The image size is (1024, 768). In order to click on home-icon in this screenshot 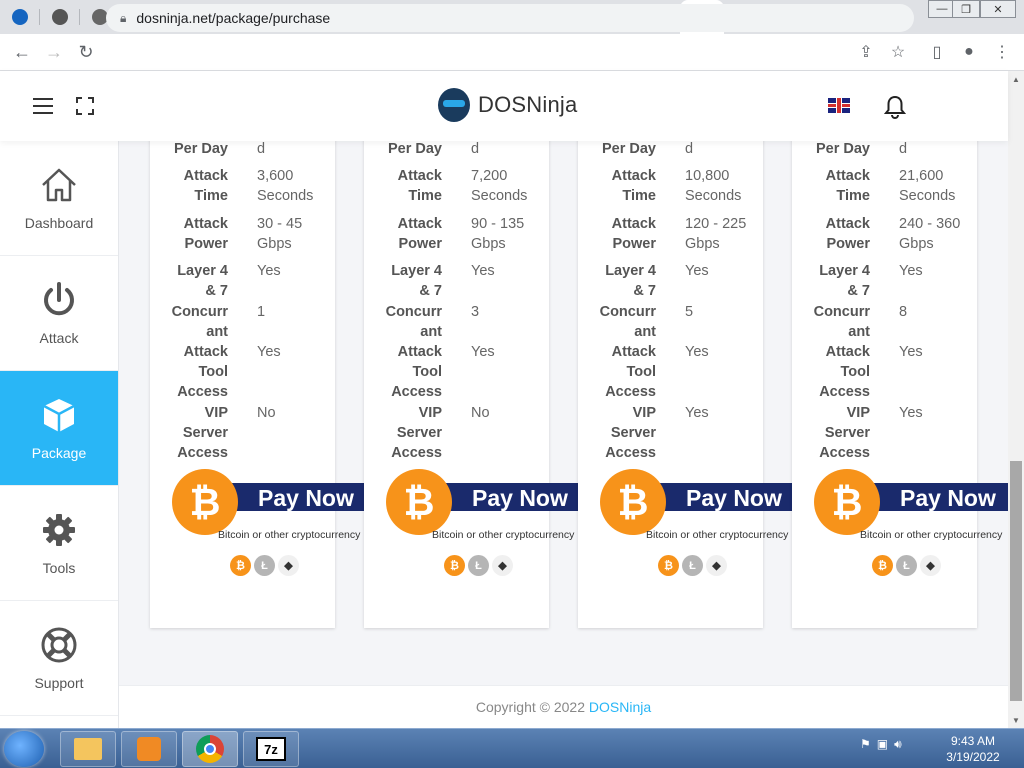, I will do `click(59, 185)`.